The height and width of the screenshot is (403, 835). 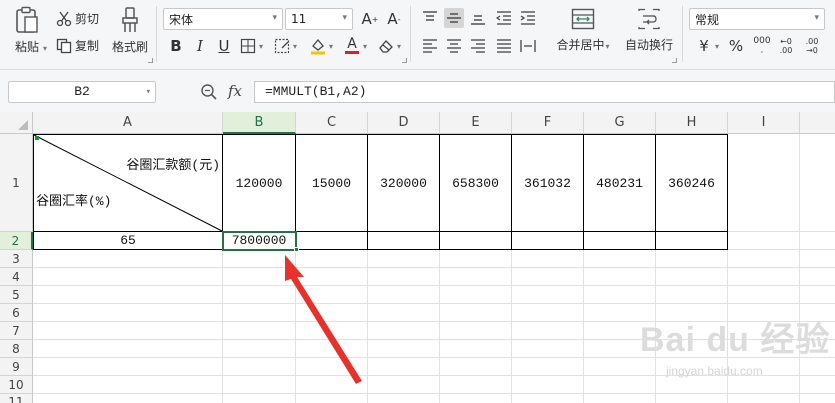 I want to click on column-header-f: F, so click(x=548, y=123).